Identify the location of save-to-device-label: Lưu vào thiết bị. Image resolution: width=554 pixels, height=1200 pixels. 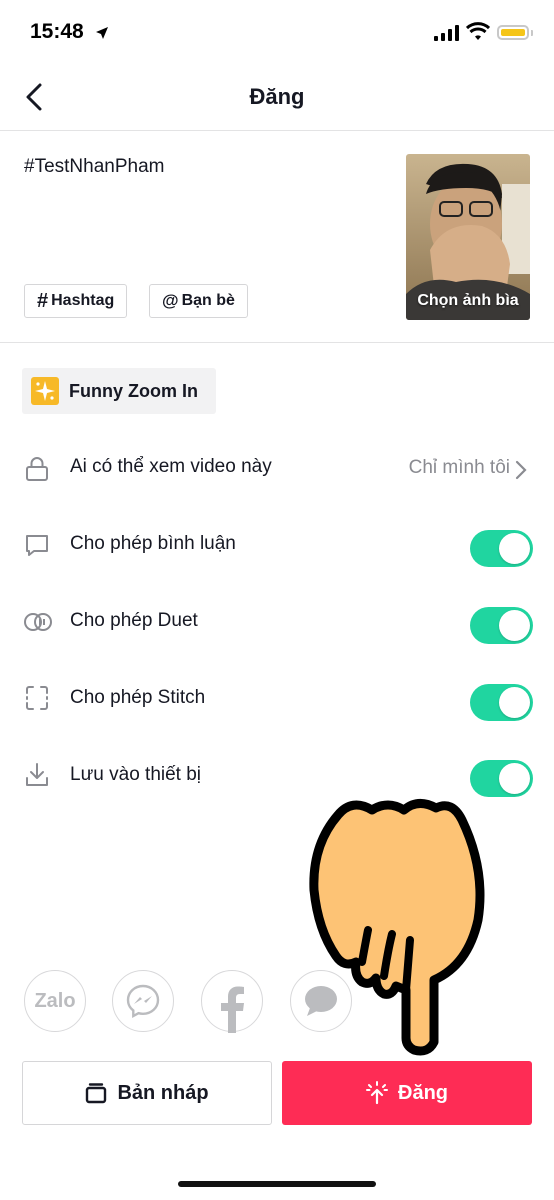
(136, 774).